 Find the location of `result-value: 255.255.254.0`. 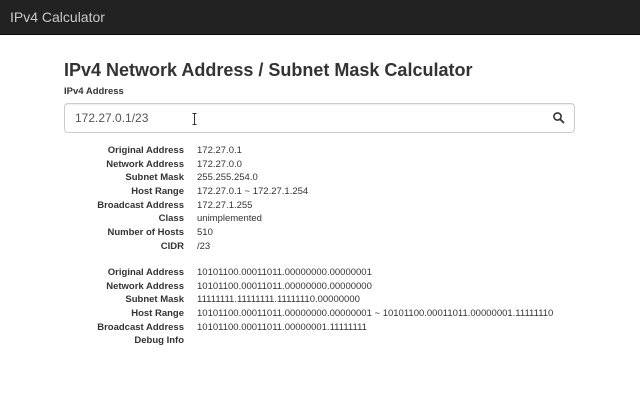

result-value: 255.255.254.0 is located at coordinates (227, 178).